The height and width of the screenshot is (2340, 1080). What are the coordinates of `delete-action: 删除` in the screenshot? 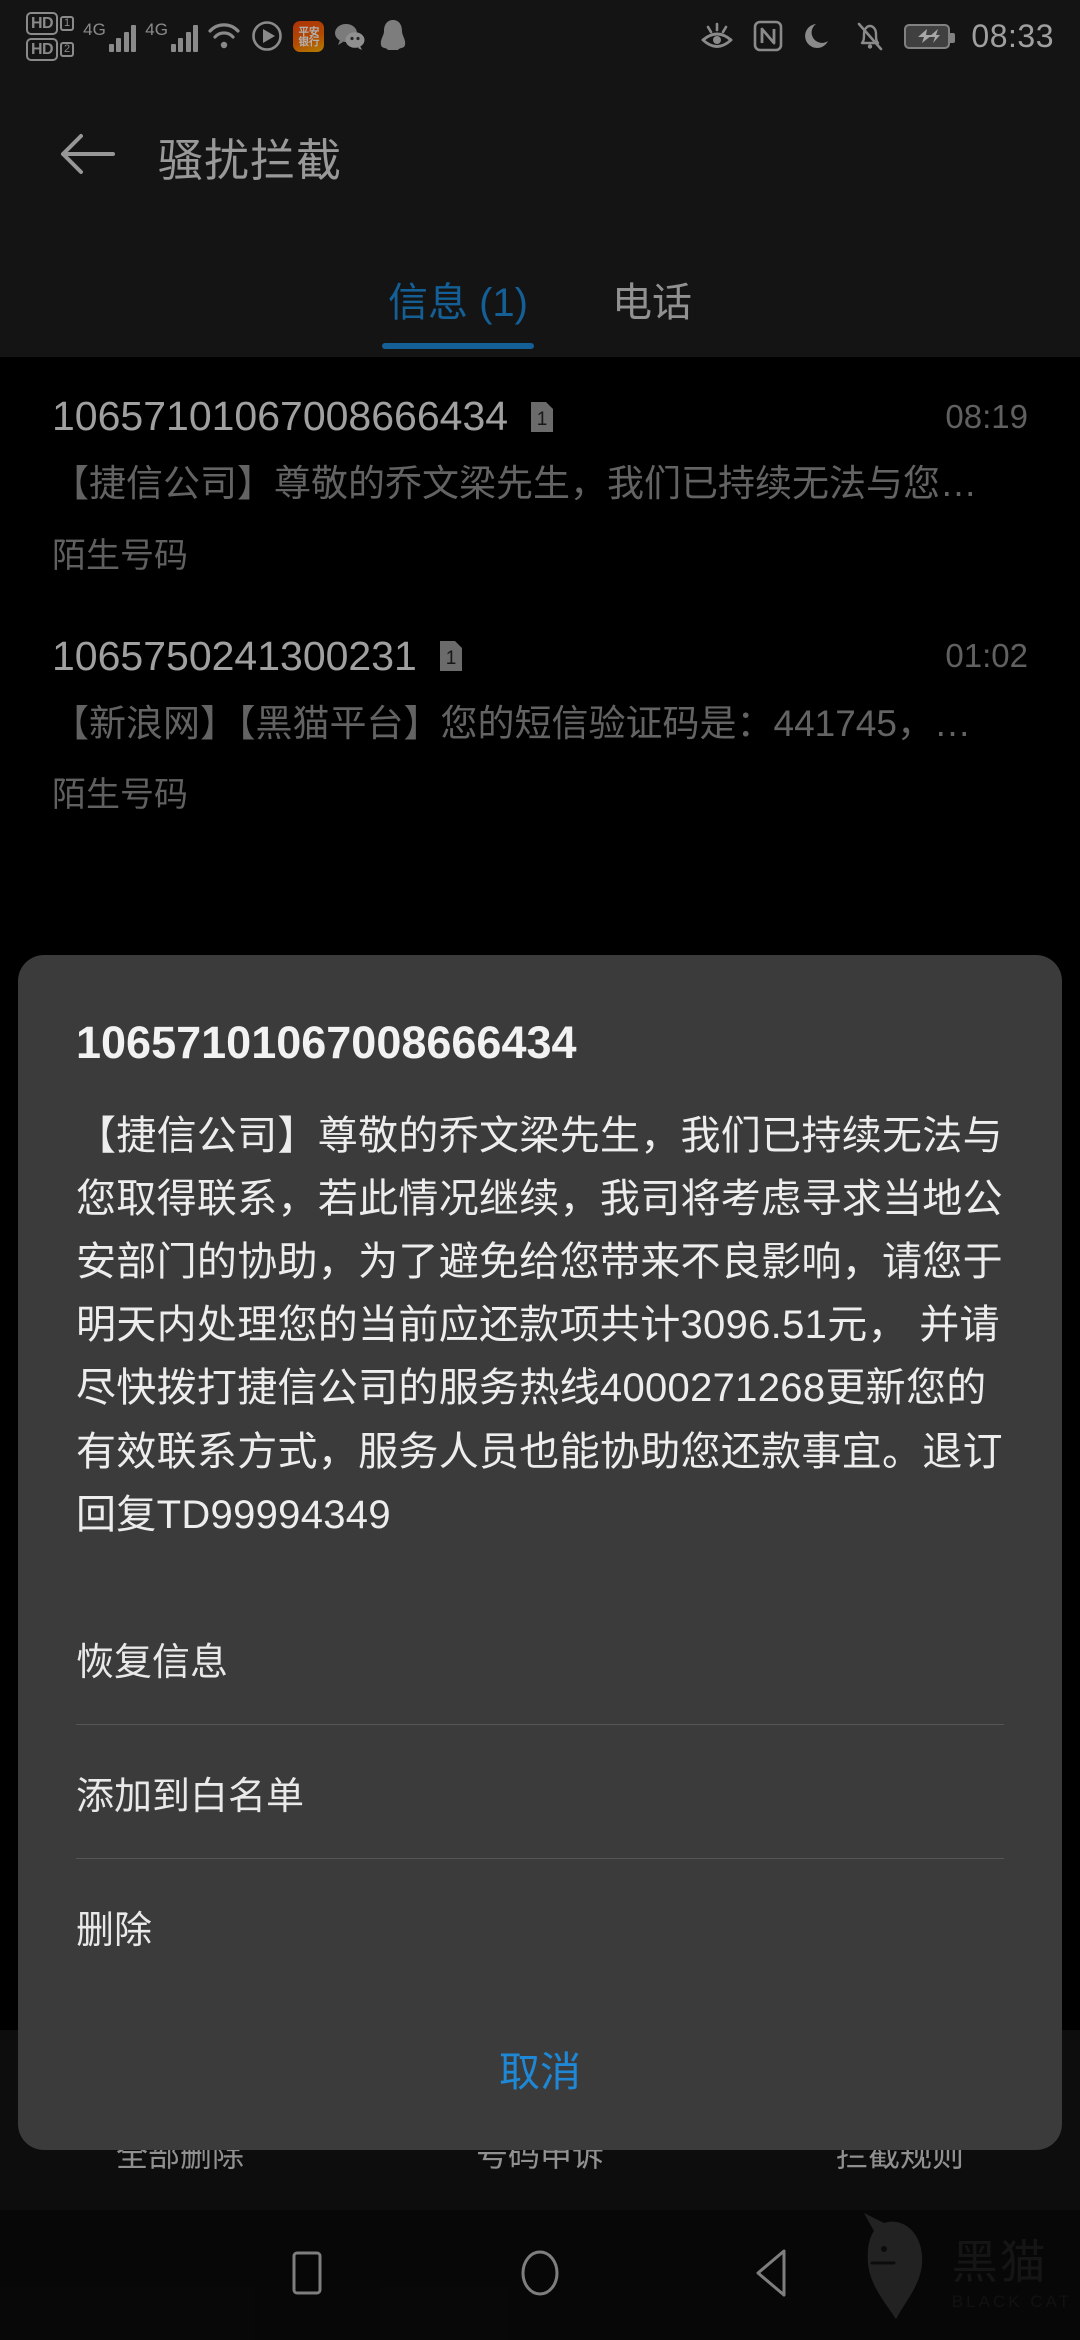 It's located at (540, 1925).